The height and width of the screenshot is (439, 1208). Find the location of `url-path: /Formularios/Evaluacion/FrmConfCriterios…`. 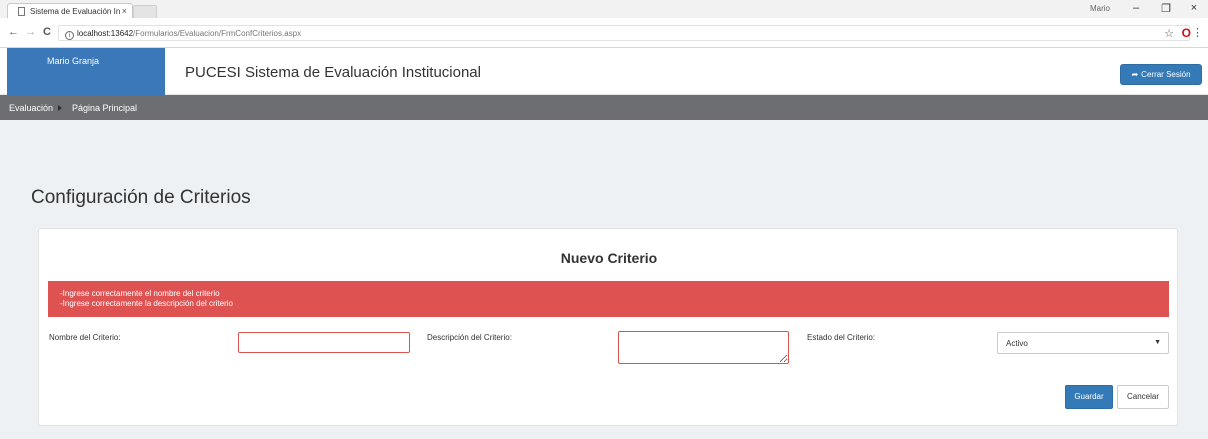

url-path: /Formularios/Evaluacion/FrmConfCriterios… is located at coordinates (217, 33).